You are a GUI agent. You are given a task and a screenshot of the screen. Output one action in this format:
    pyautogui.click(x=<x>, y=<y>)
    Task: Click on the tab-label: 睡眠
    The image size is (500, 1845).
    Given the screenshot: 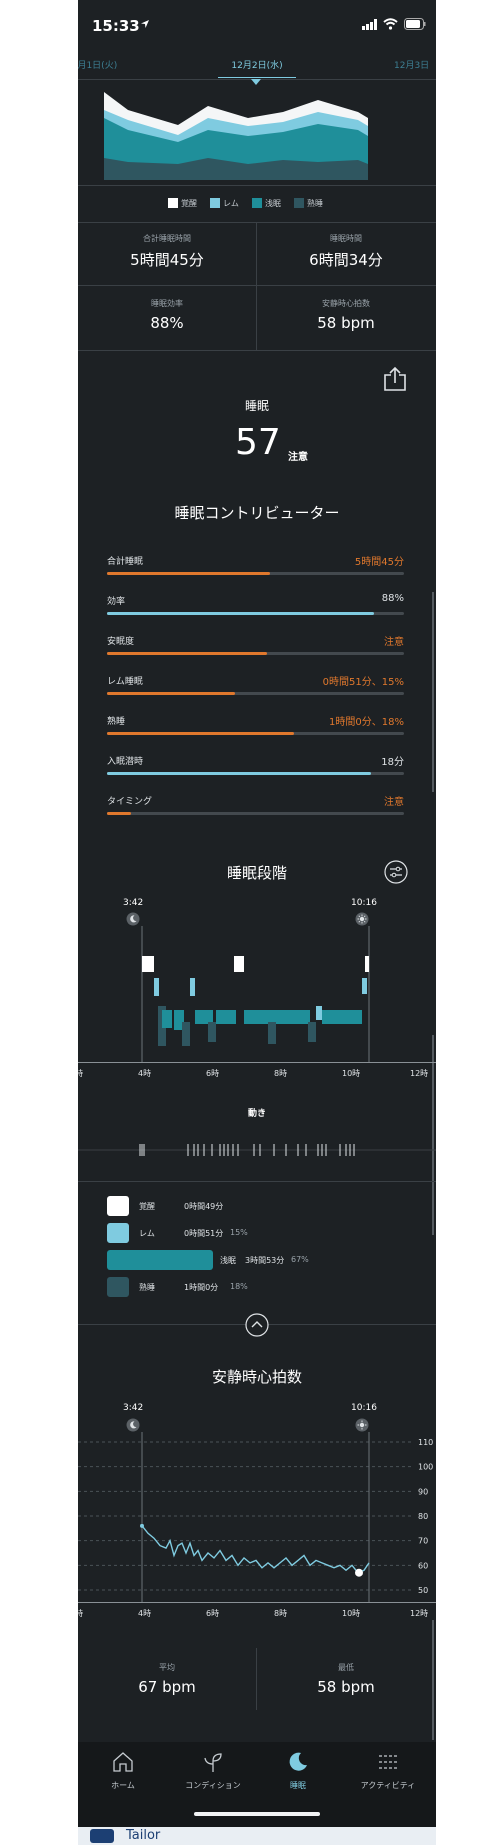 What is the action you would take?
    pyautogui.click(x=298, y=1785)
    